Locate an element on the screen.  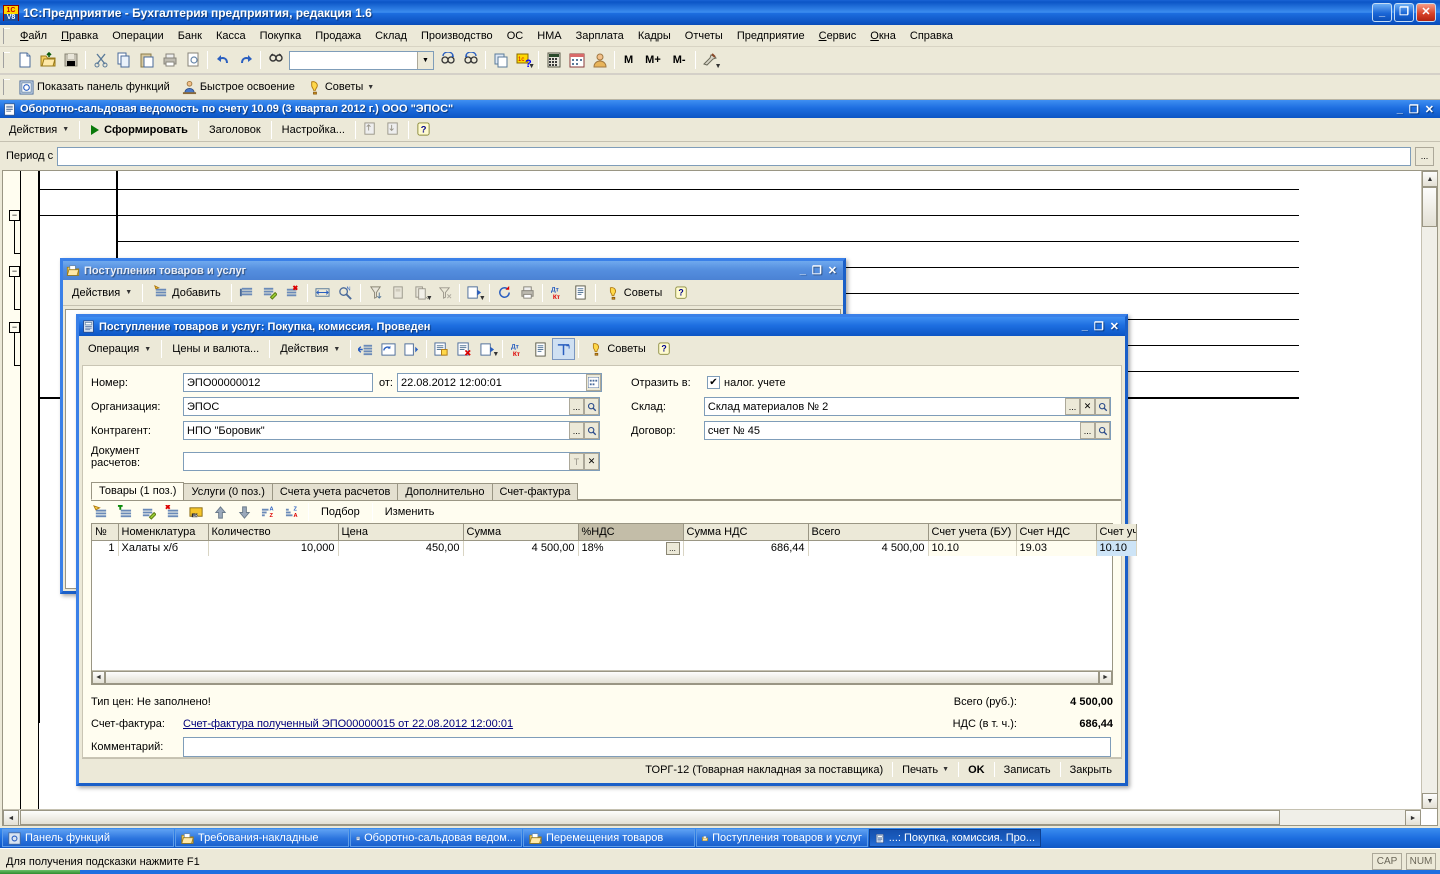
tab-additional: Дополнительно is located at coordinates (445, 491).